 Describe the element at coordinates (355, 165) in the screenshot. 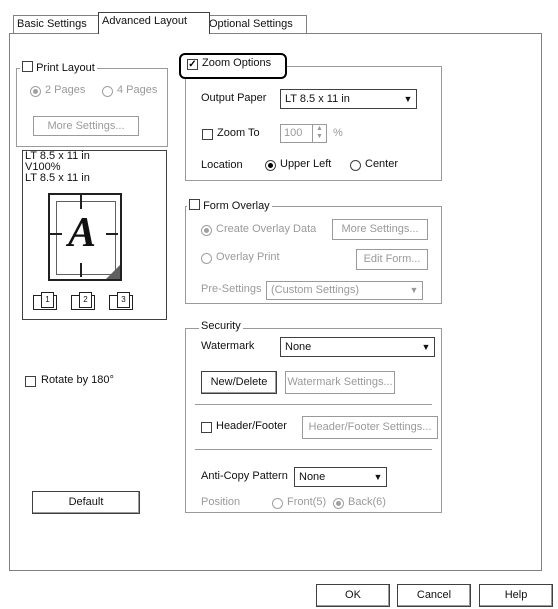

I see `location-center-radio` at that location.